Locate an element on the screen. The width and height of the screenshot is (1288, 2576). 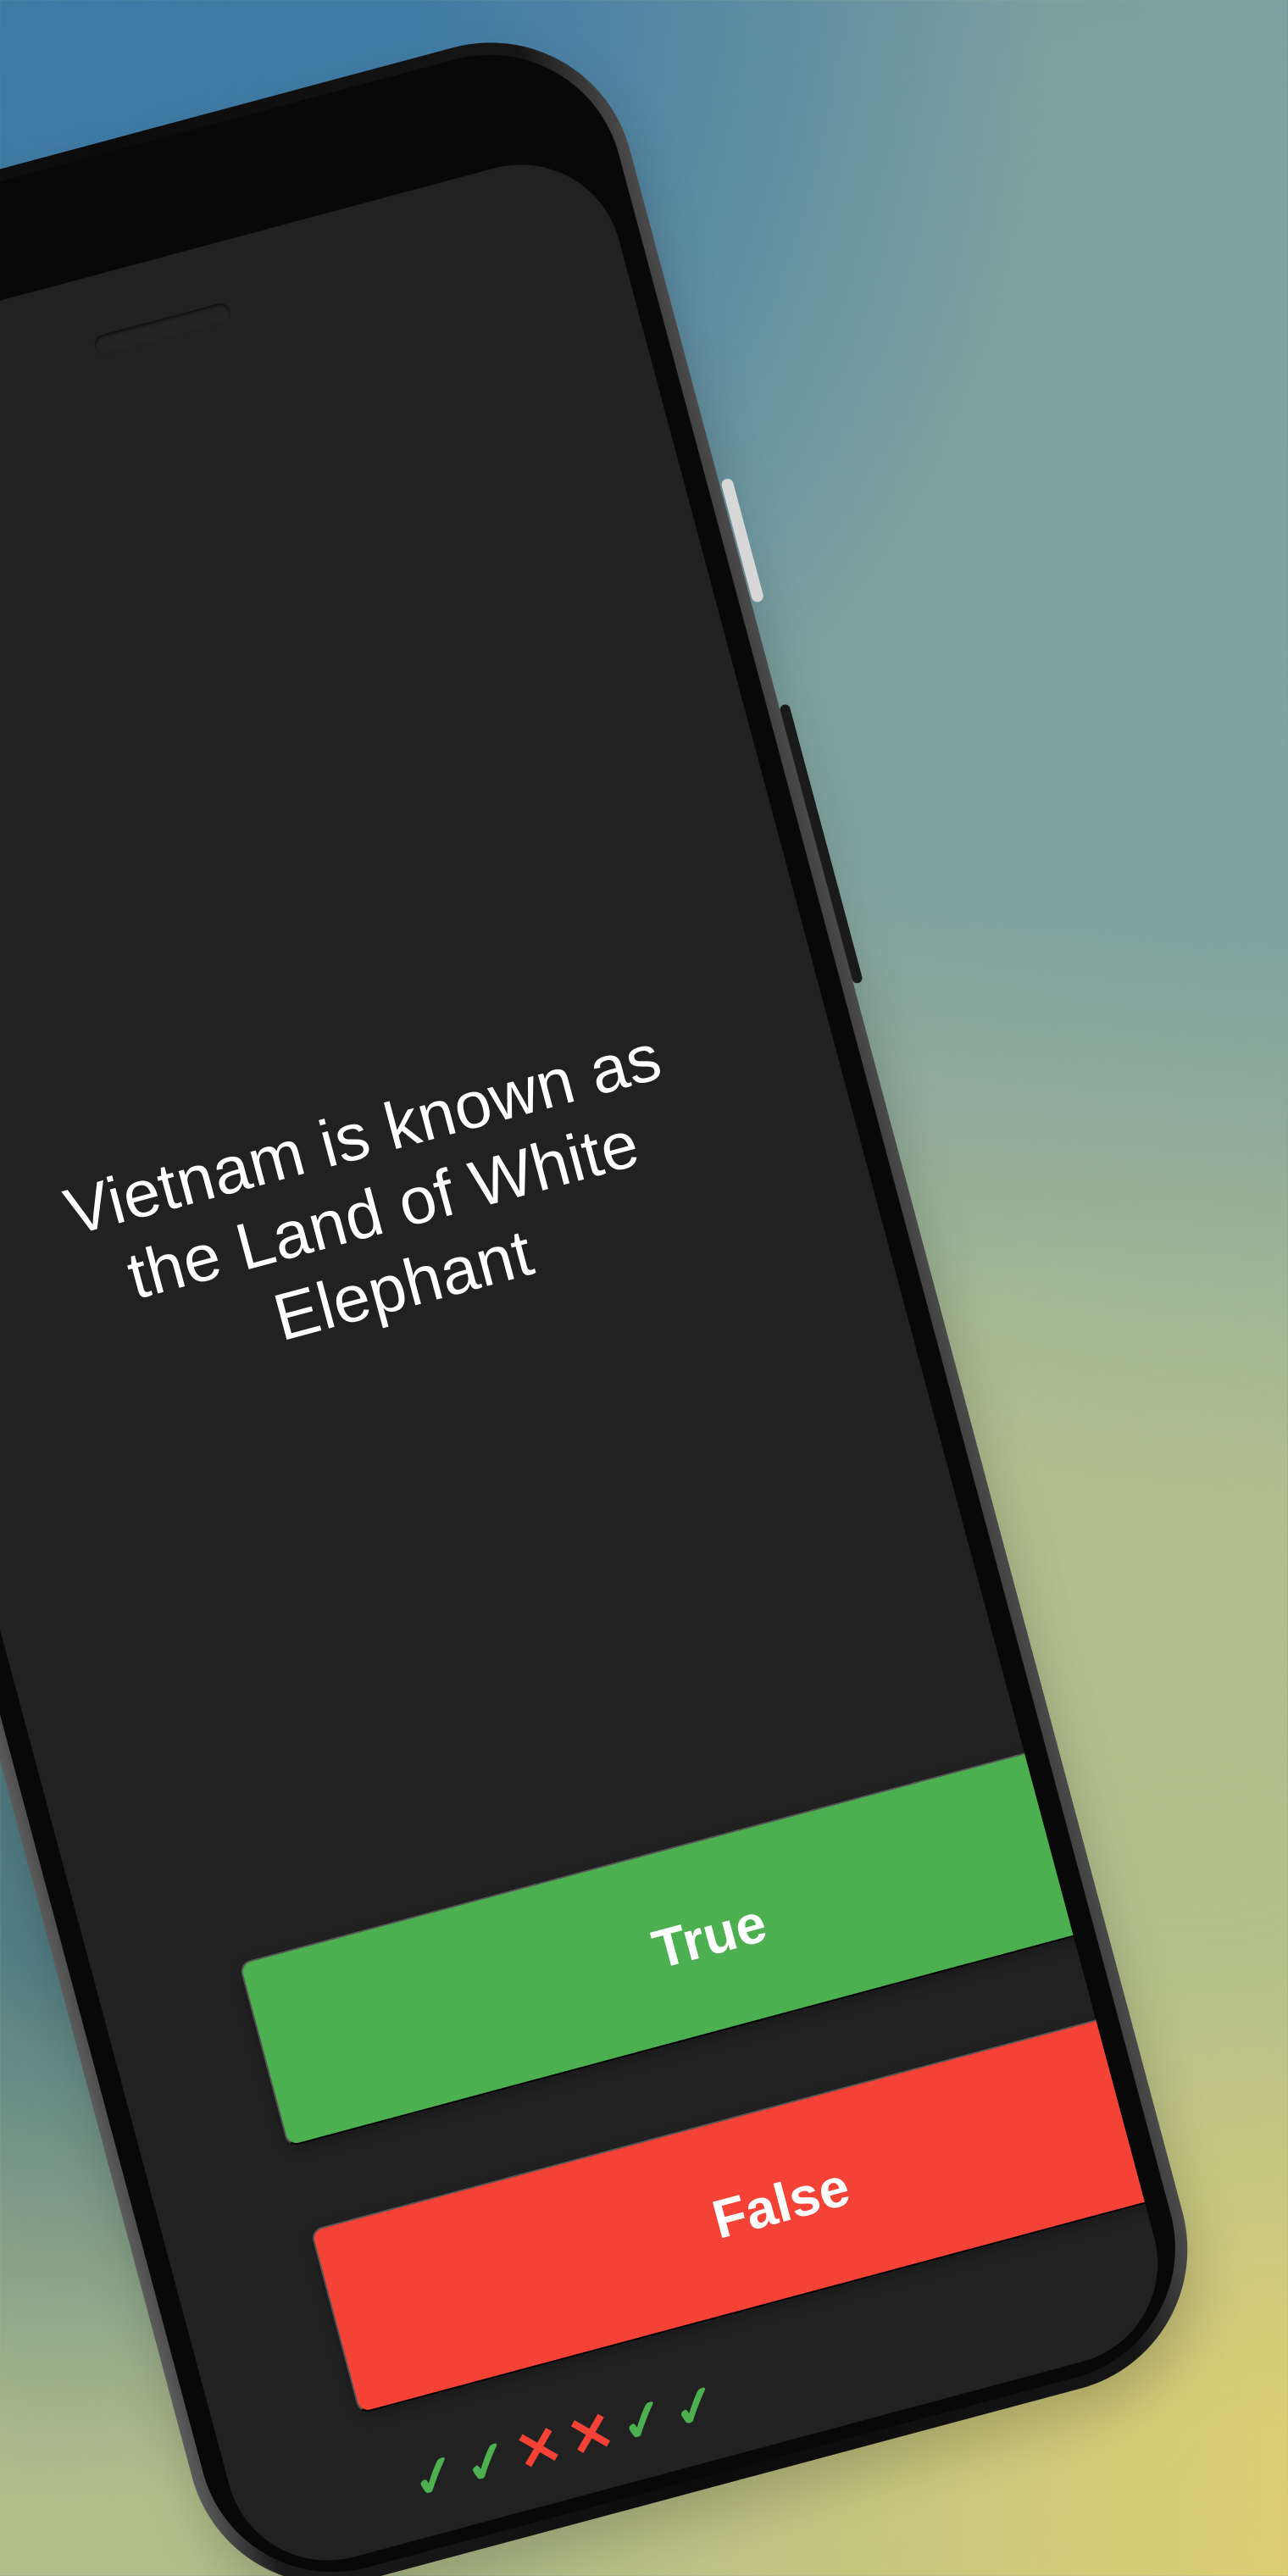
score-tracker: ✓ ✓ ✕ ✕ ✓ ✓ is located at coordinates (564, 2441).